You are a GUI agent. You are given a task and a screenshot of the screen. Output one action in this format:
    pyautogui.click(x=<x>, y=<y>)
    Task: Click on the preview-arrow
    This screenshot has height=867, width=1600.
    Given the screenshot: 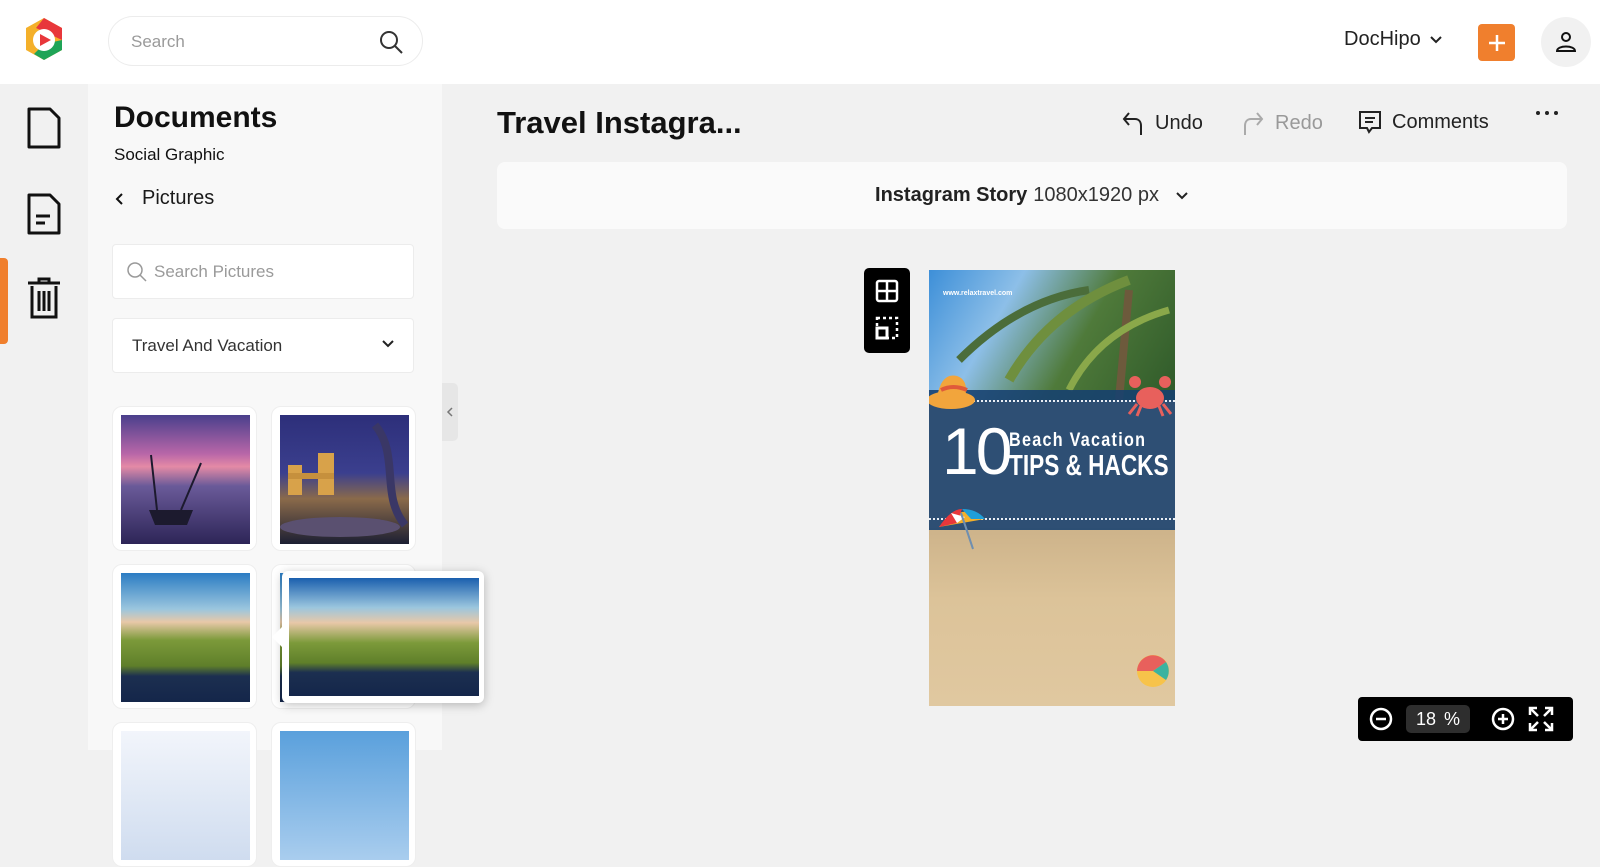 What is the action you would take?
    pyautogui.click(x=277, y=637)
    